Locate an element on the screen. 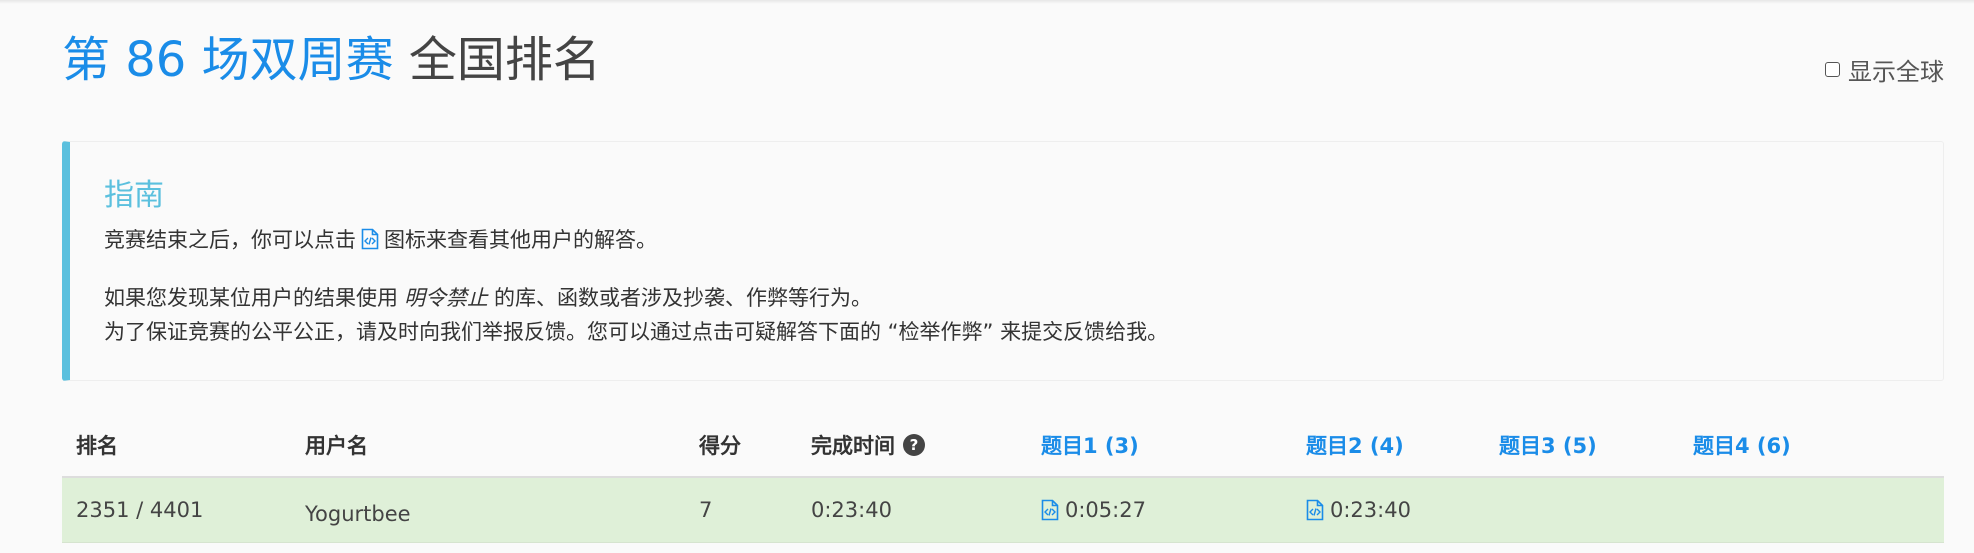  show-global-label: 显示全球 is located at coordinates (1896, 72).